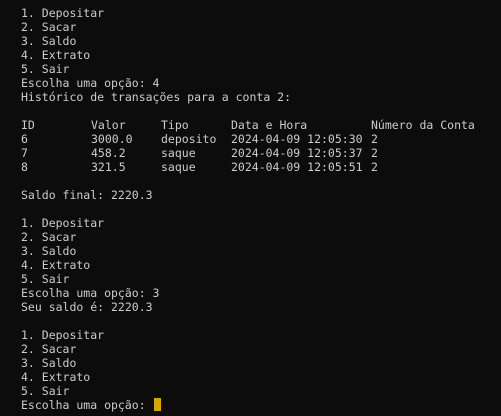  Describe the element at coordinates (112, 139) in the screenshot. I see `table-cell: 3000.0` at that location.